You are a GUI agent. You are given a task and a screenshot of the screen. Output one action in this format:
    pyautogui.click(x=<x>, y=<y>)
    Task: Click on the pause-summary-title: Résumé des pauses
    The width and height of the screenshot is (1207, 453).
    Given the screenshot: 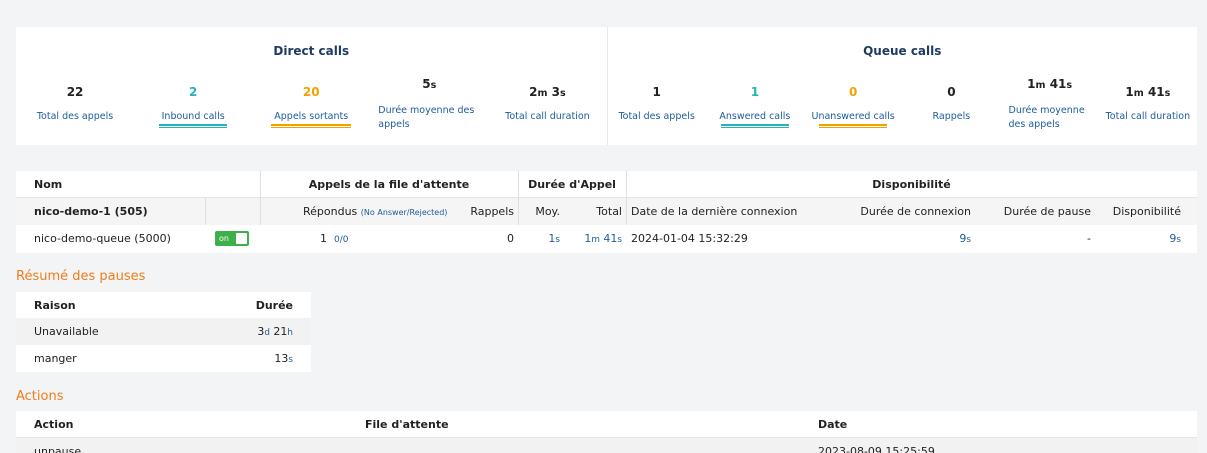 What is the action you would take?
    pyautogui.click(x=81, y=276)
    